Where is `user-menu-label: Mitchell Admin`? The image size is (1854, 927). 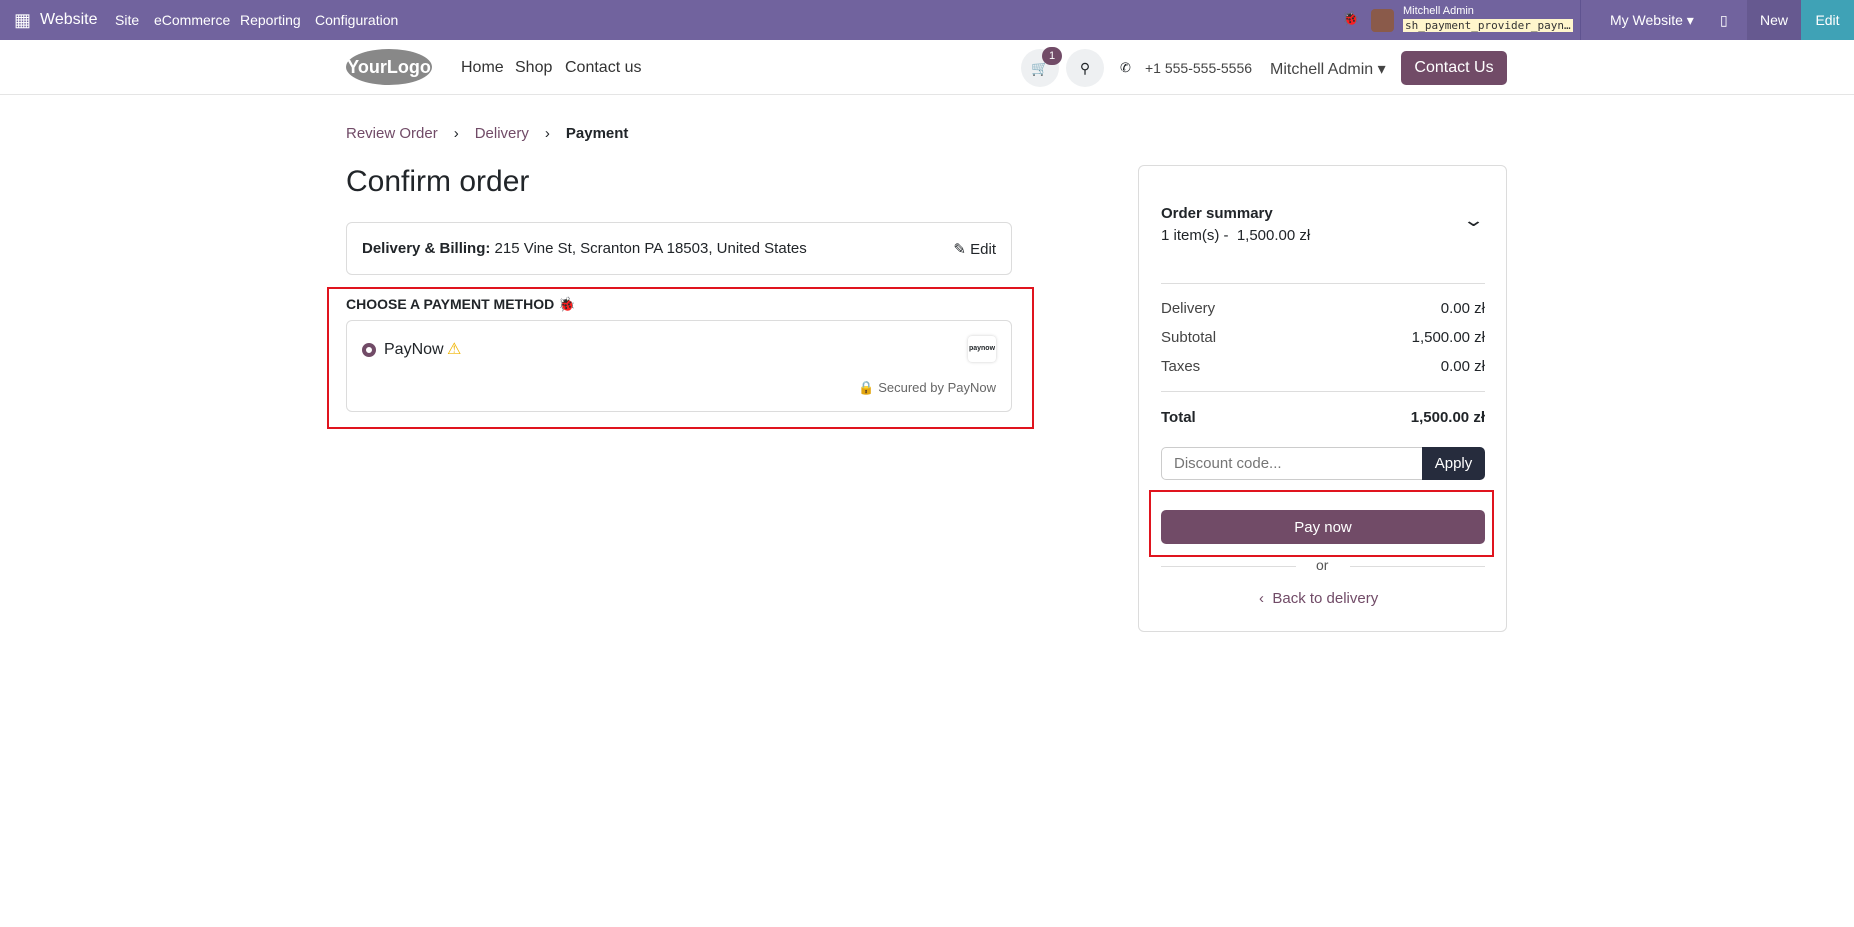 user-menu-label: Mitchell Admin is located at coordinates (1322, 69).